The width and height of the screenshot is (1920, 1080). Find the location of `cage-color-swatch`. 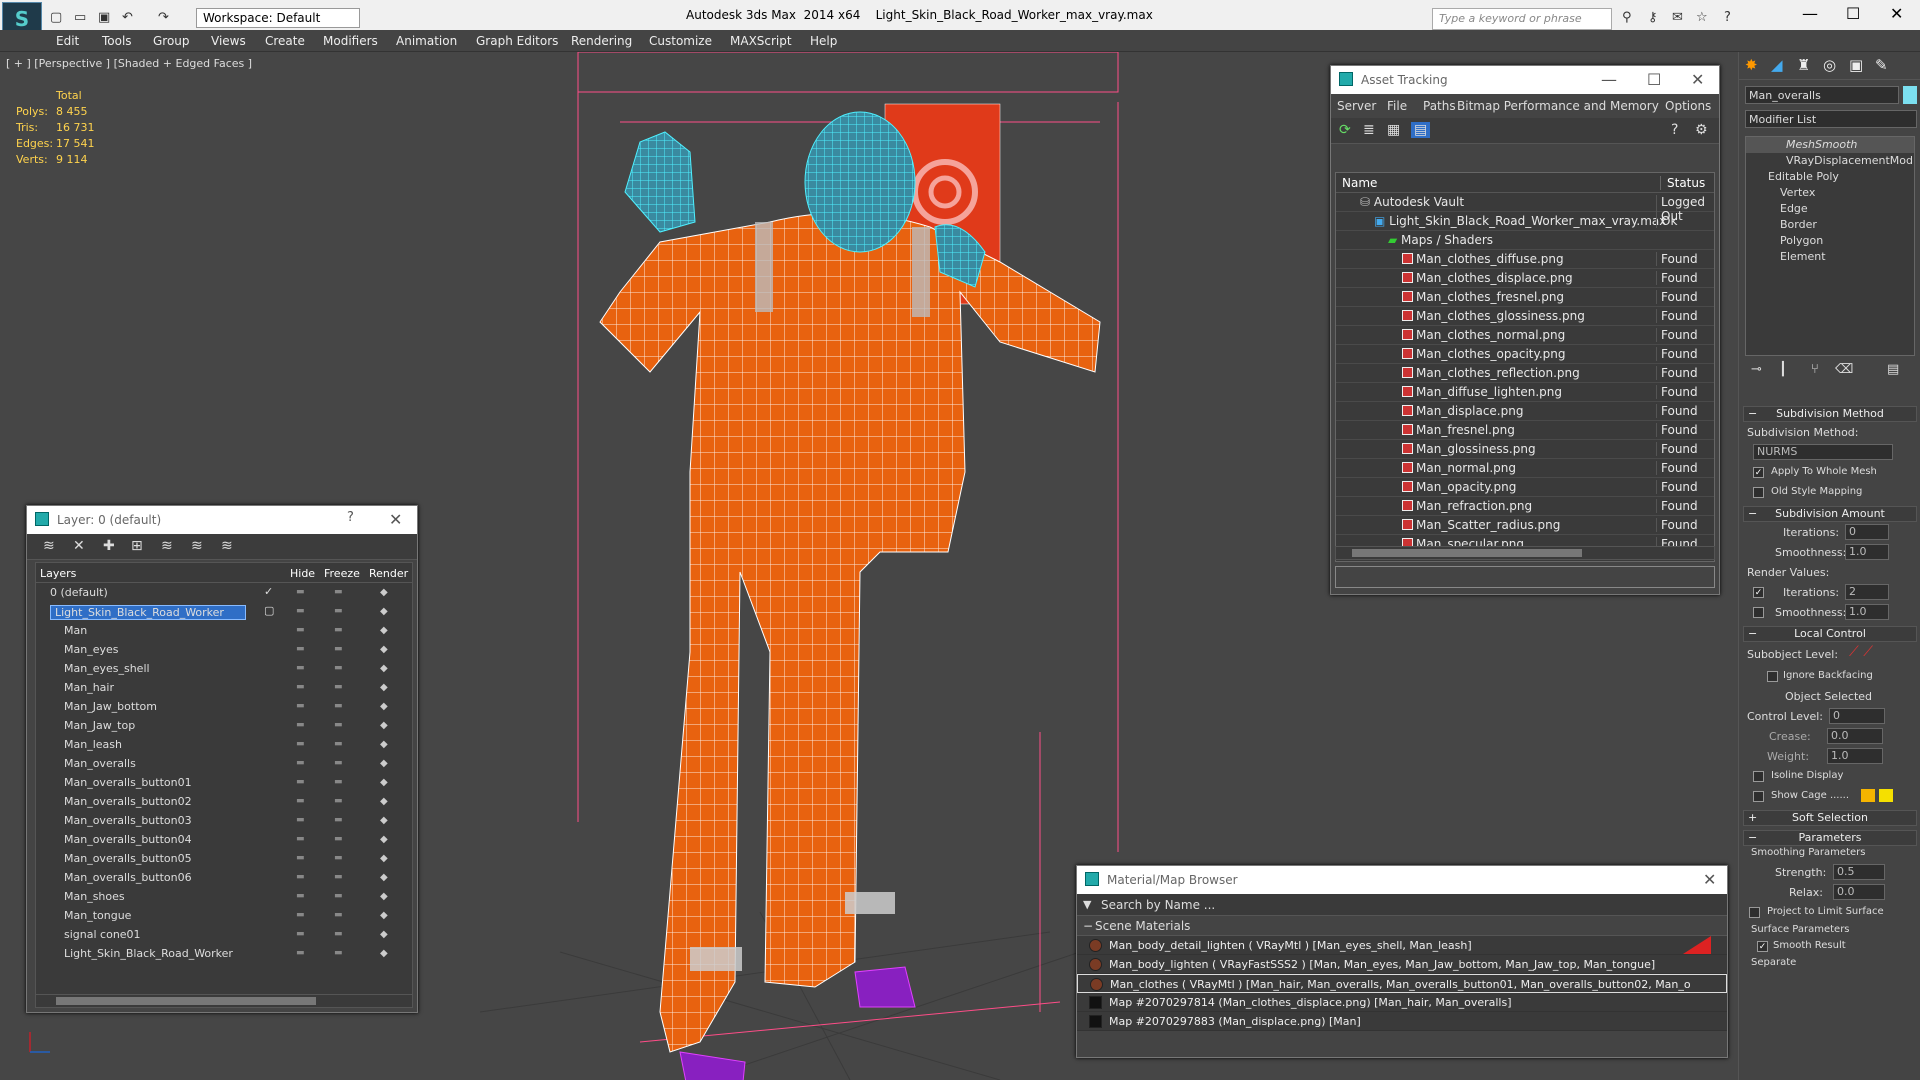

cage-color-swatch is located at coordinates (1868, 795).